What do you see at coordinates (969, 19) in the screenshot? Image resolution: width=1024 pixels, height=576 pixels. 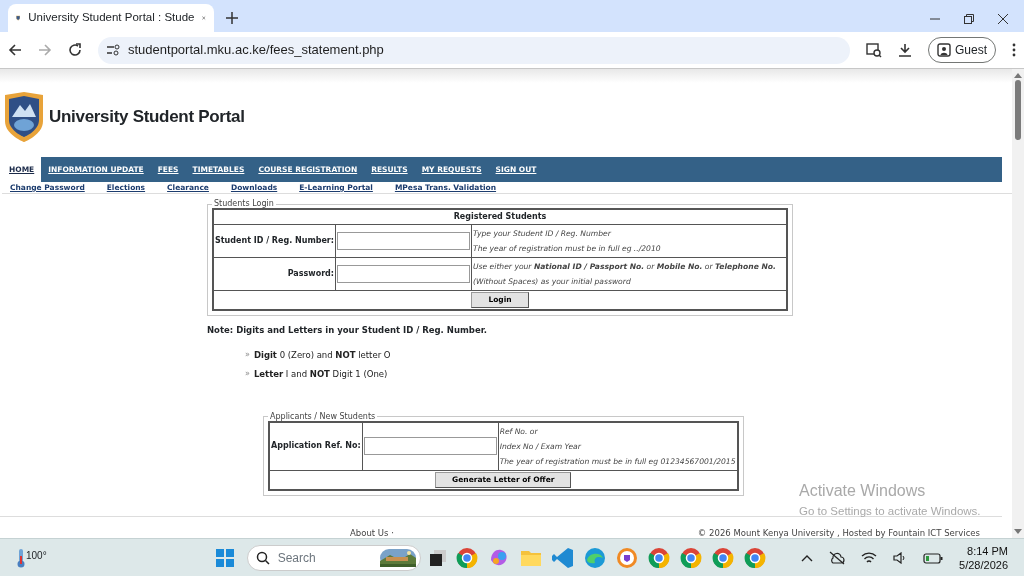 I see `restore-icon` at bounding box center [969, 19].